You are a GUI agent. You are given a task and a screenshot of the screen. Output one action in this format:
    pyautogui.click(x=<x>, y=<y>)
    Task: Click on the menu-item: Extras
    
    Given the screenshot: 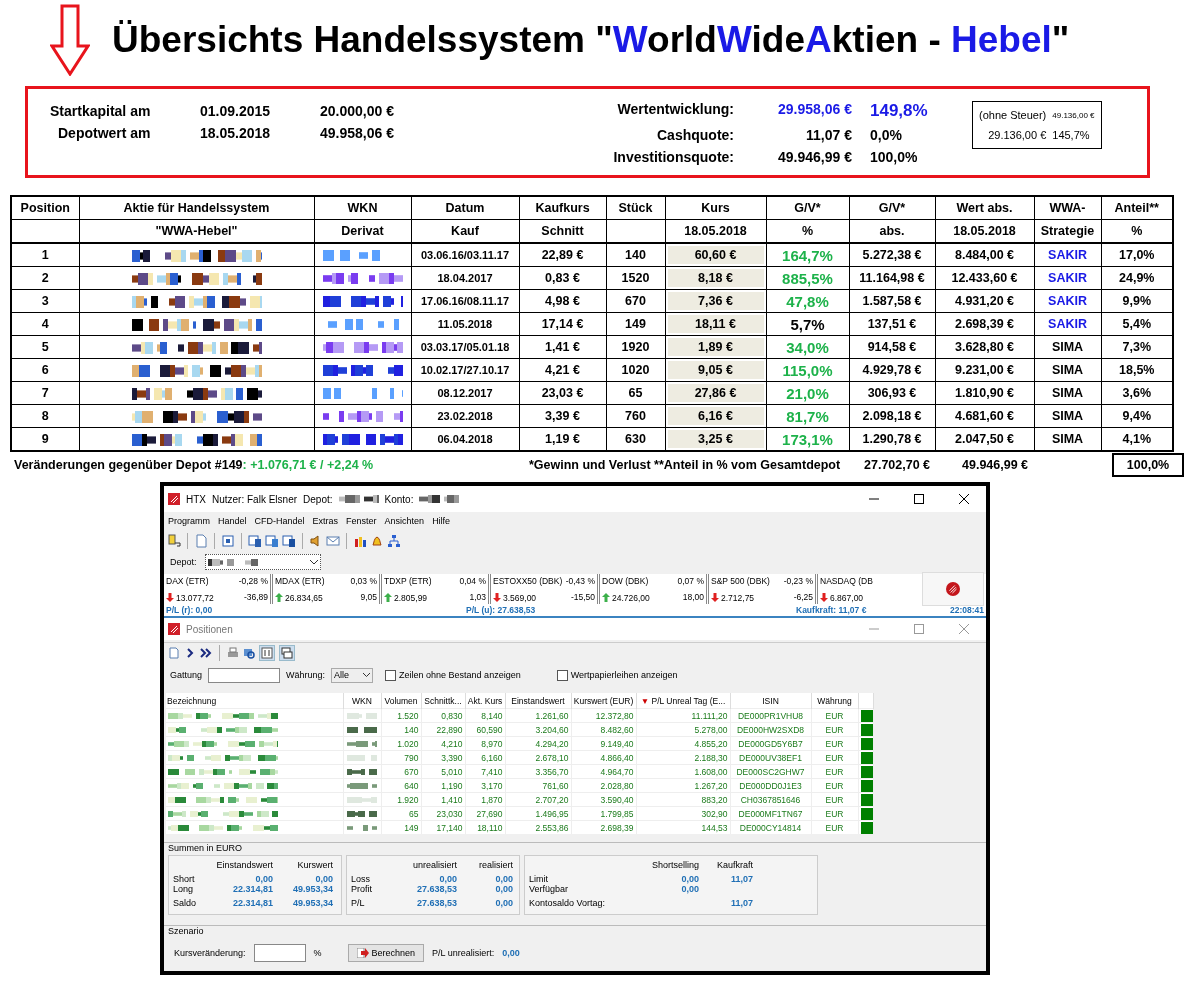 What is the action you would take?
    pyautogui.click(x=325, y=521)
    